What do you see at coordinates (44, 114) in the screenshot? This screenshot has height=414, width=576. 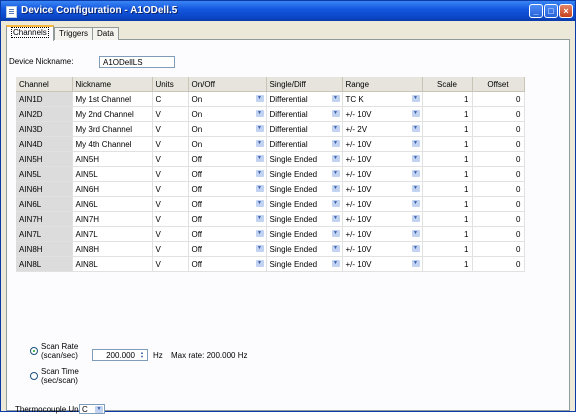 I see `channel-cell: AIN2D` at bounding box center [44, 114].